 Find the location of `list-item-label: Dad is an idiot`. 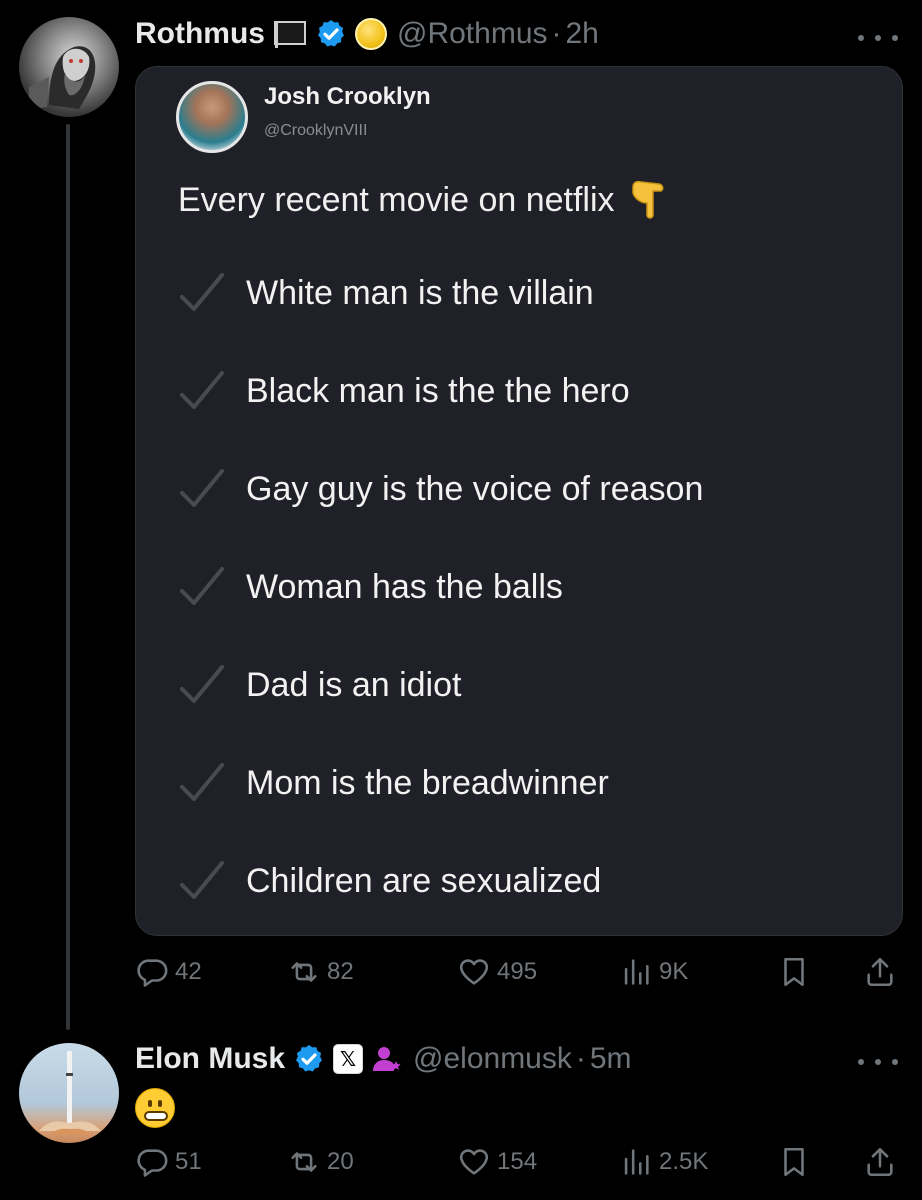

list-item-label: Dad is an idiot is located at coordinates (354, 684).